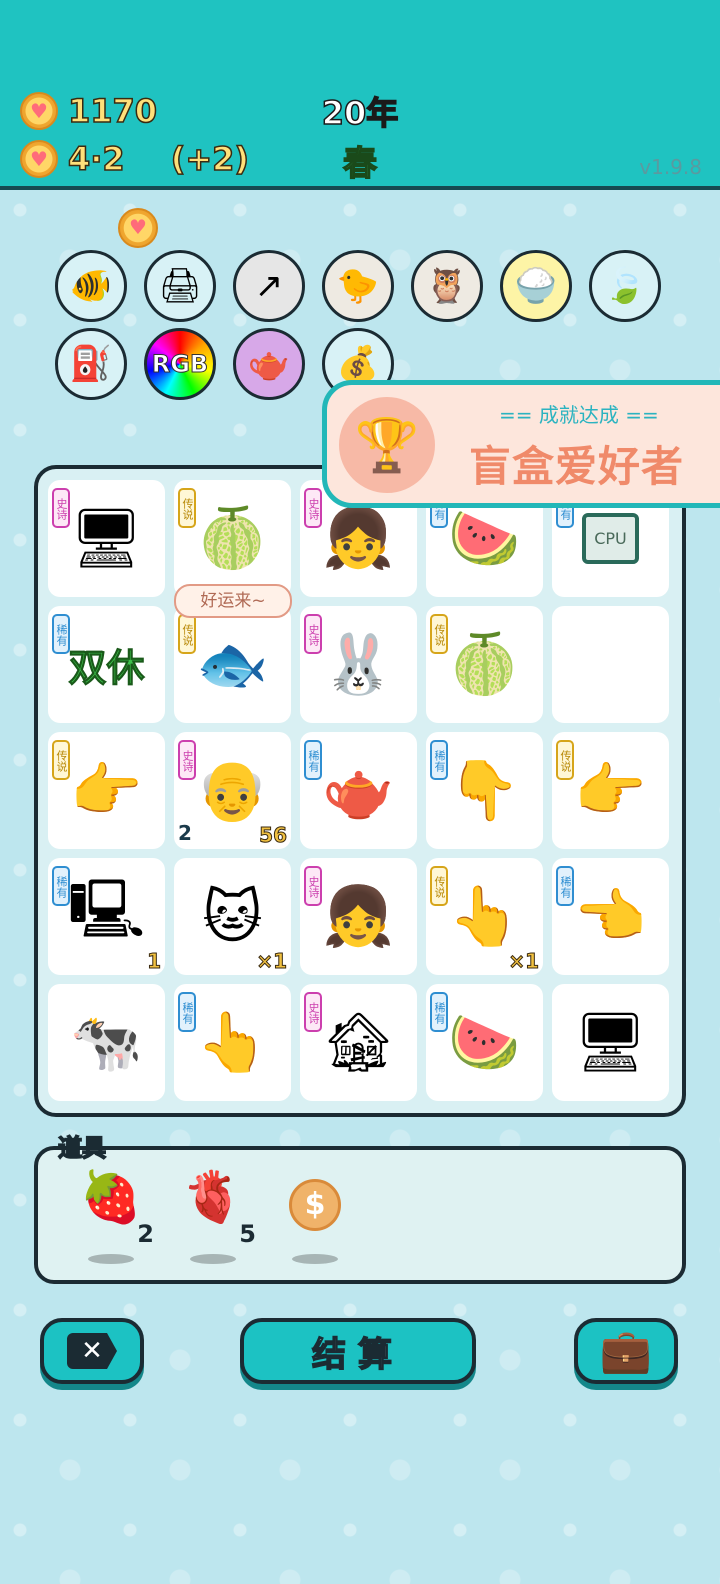 Image resolution: width=720 pixels, height=1584 pixels. What do you see at coordinates (82, 1148) in the screenshot?
I see `items-label: 道具` at bounding box center [82, 1148].